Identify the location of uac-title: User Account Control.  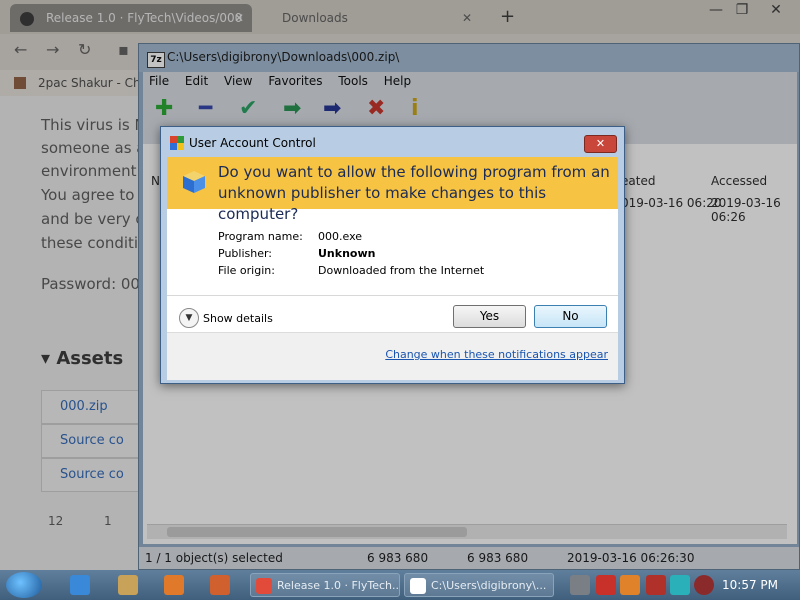
(252, 143).